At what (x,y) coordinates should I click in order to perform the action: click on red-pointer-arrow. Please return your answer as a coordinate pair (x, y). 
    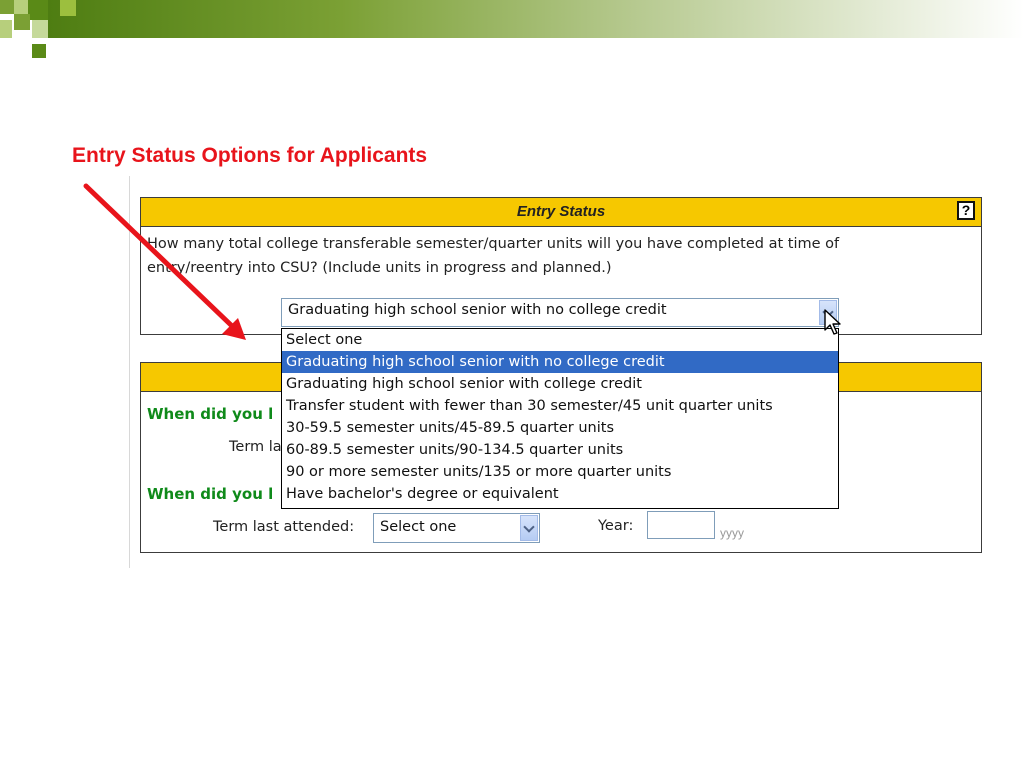
    Looking at the image, I should click on (164, 261).